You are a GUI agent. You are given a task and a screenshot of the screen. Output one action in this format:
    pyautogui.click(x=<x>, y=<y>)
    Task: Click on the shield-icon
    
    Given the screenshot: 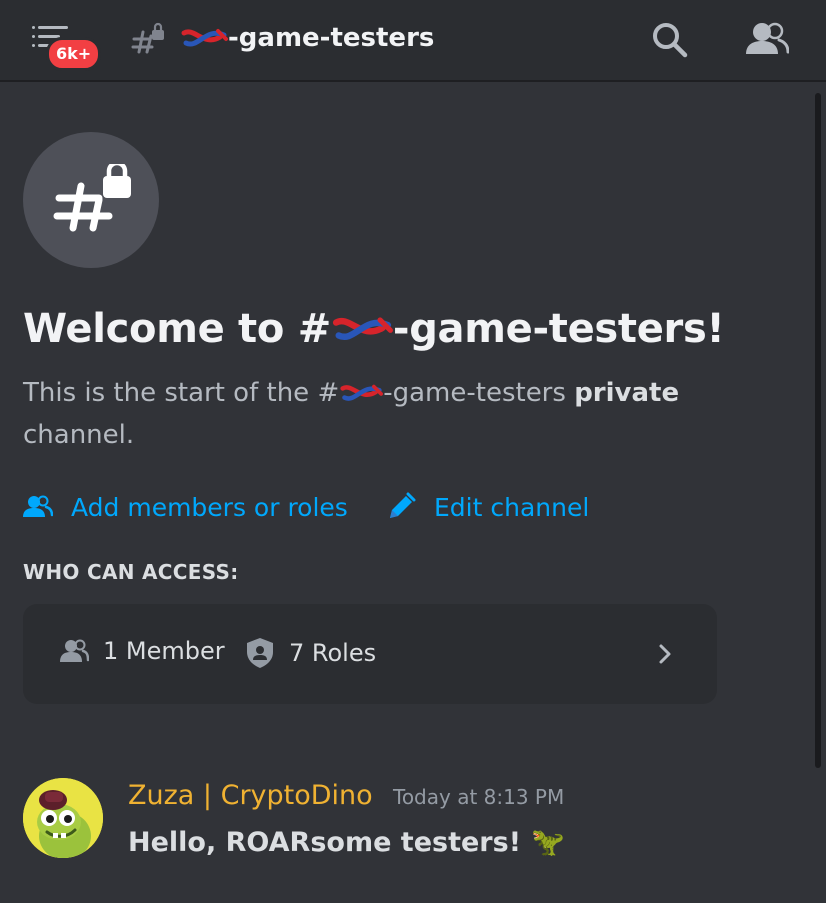 What is the action you would take?
    pyautogui.click(x=260, y=653)
    